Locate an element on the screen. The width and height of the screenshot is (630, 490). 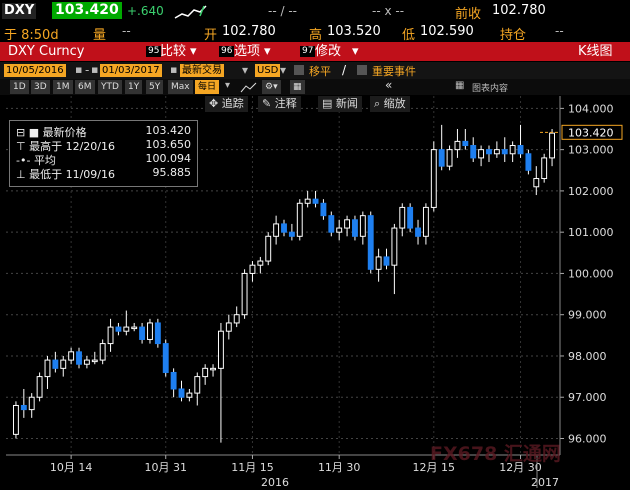
end-date-field: 01/03/2017 is located at coordinates (131, 70).